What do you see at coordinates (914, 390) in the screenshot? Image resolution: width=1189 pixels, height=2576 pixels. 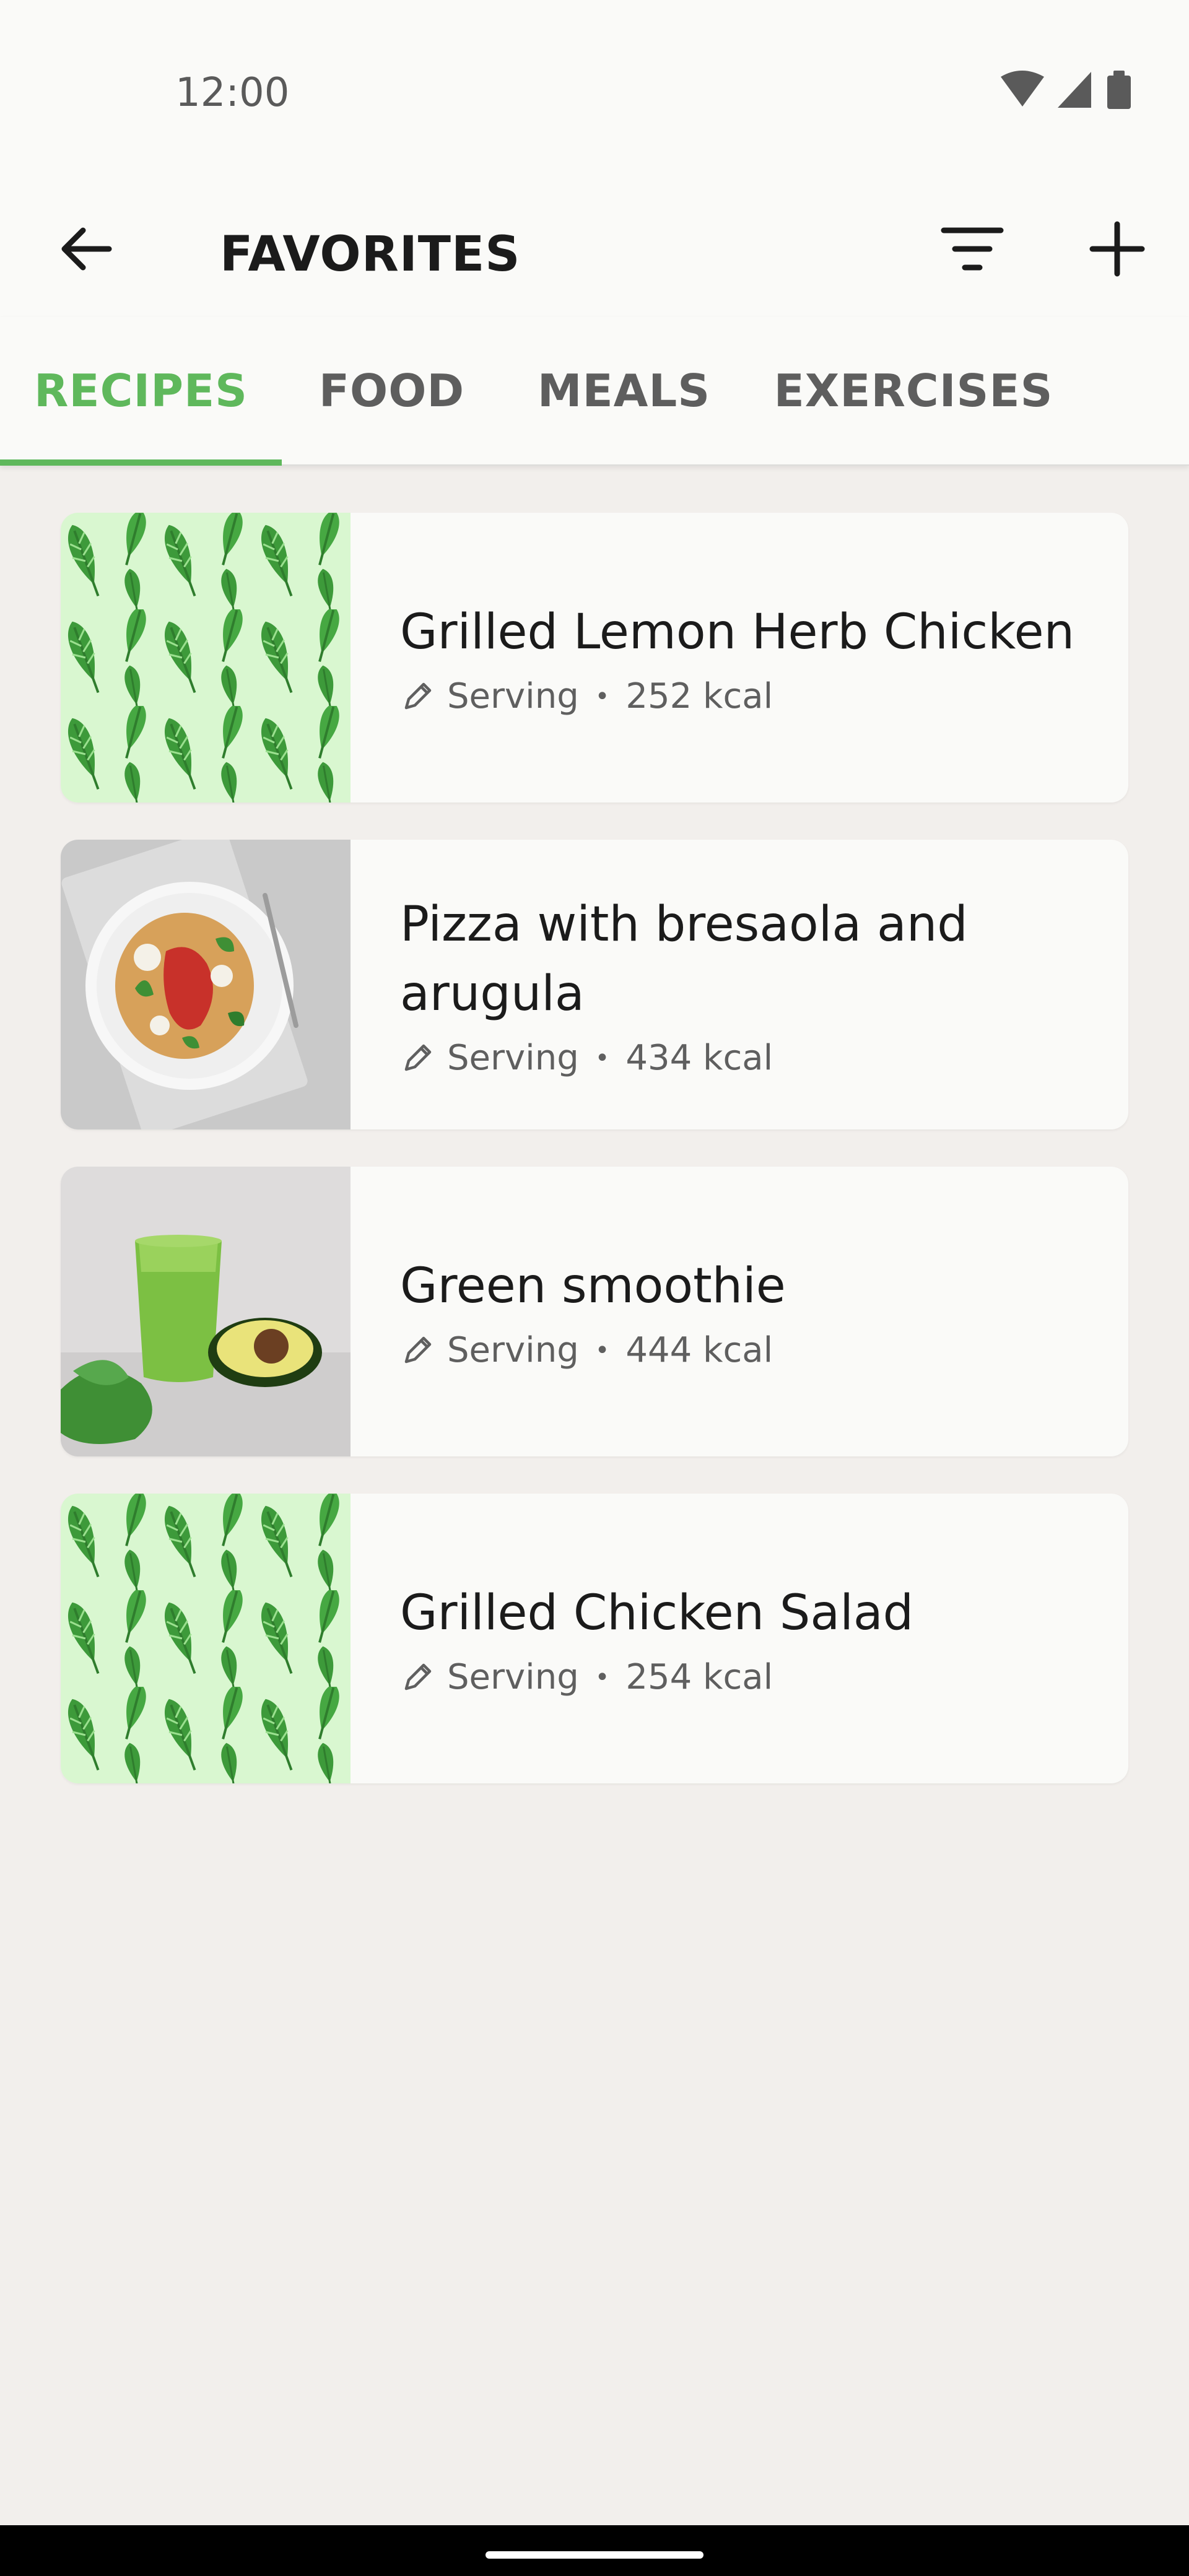 I see `tab-exercises: EXERCISES` at bounding box center [914, 390].